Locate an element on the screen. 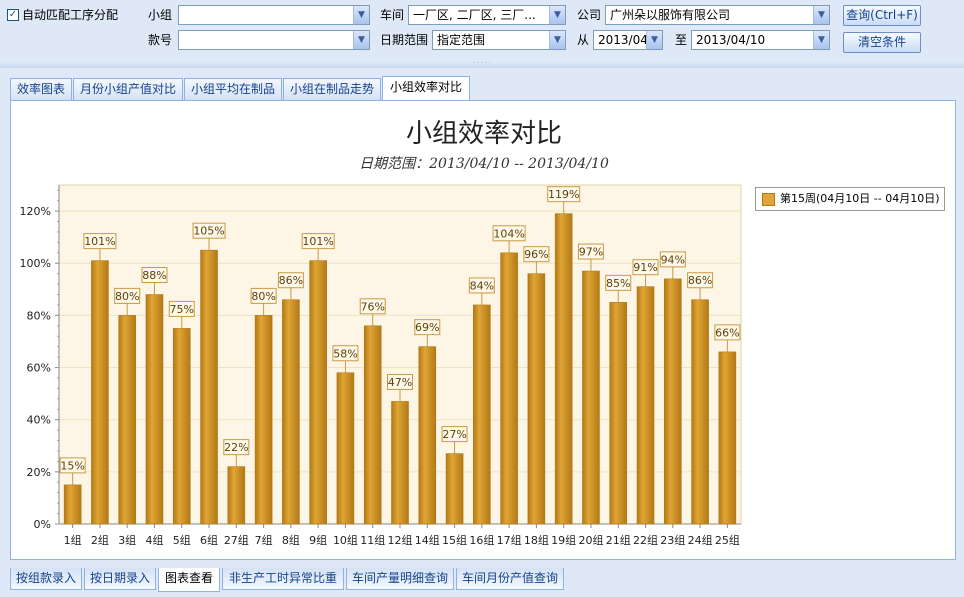 Image resolution: width=964 pixels, height=597 pixels. x-tick-label: 8组 is located at coordinates (291, 540).